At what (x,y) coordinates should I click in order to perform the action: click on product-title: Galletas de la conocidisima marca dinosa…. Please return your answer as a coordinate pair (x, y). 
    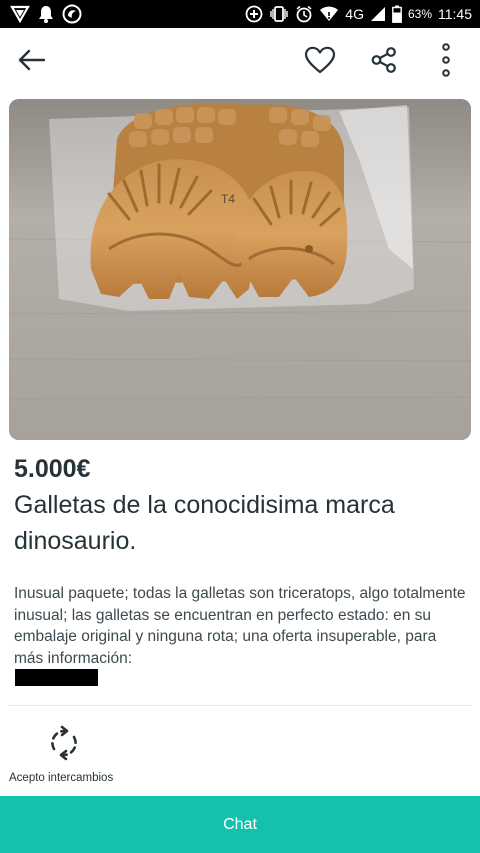
    Looking at the image, I should click on (204, 523).